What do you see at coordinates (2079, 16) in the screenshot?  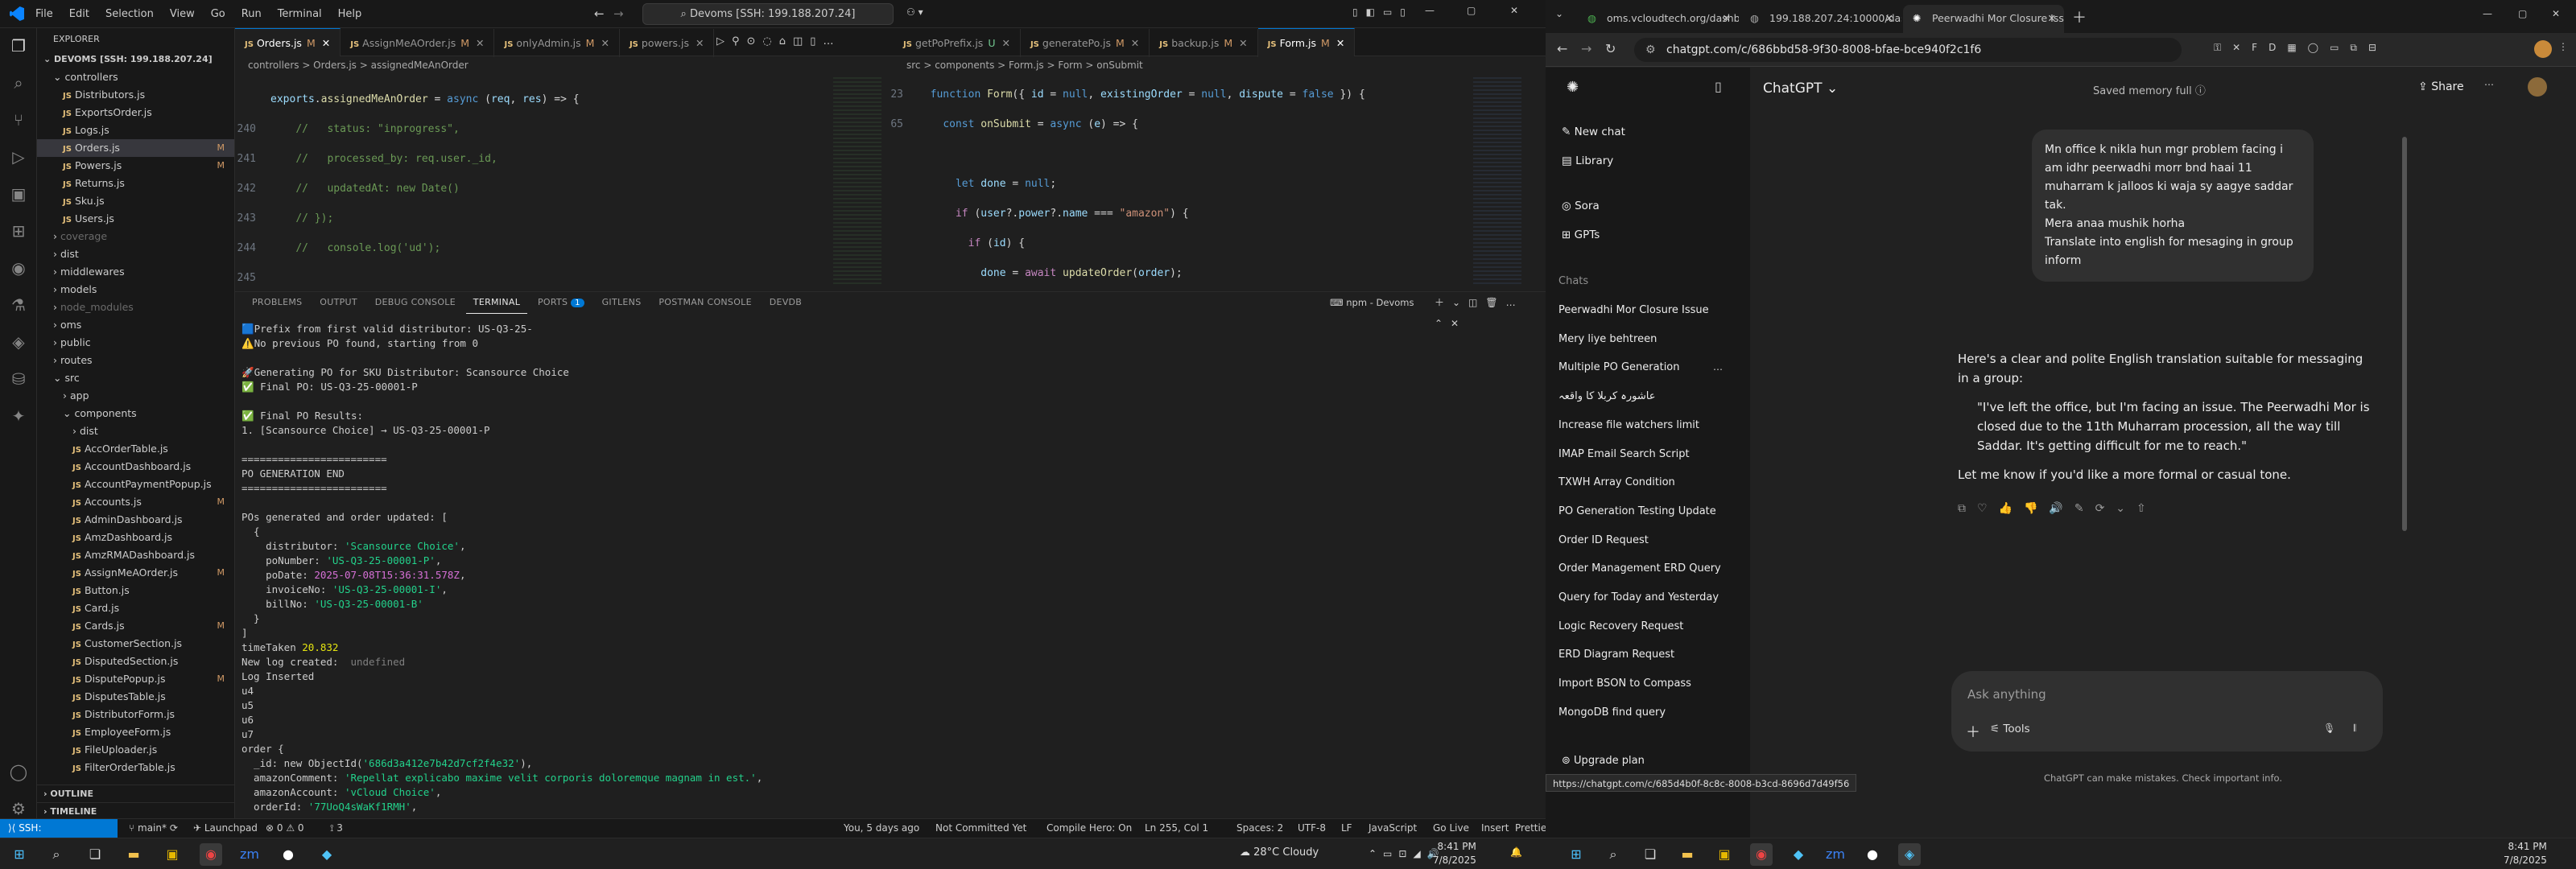 I see `new-tab-icon: ＋` at bounding box center [2079, 16].